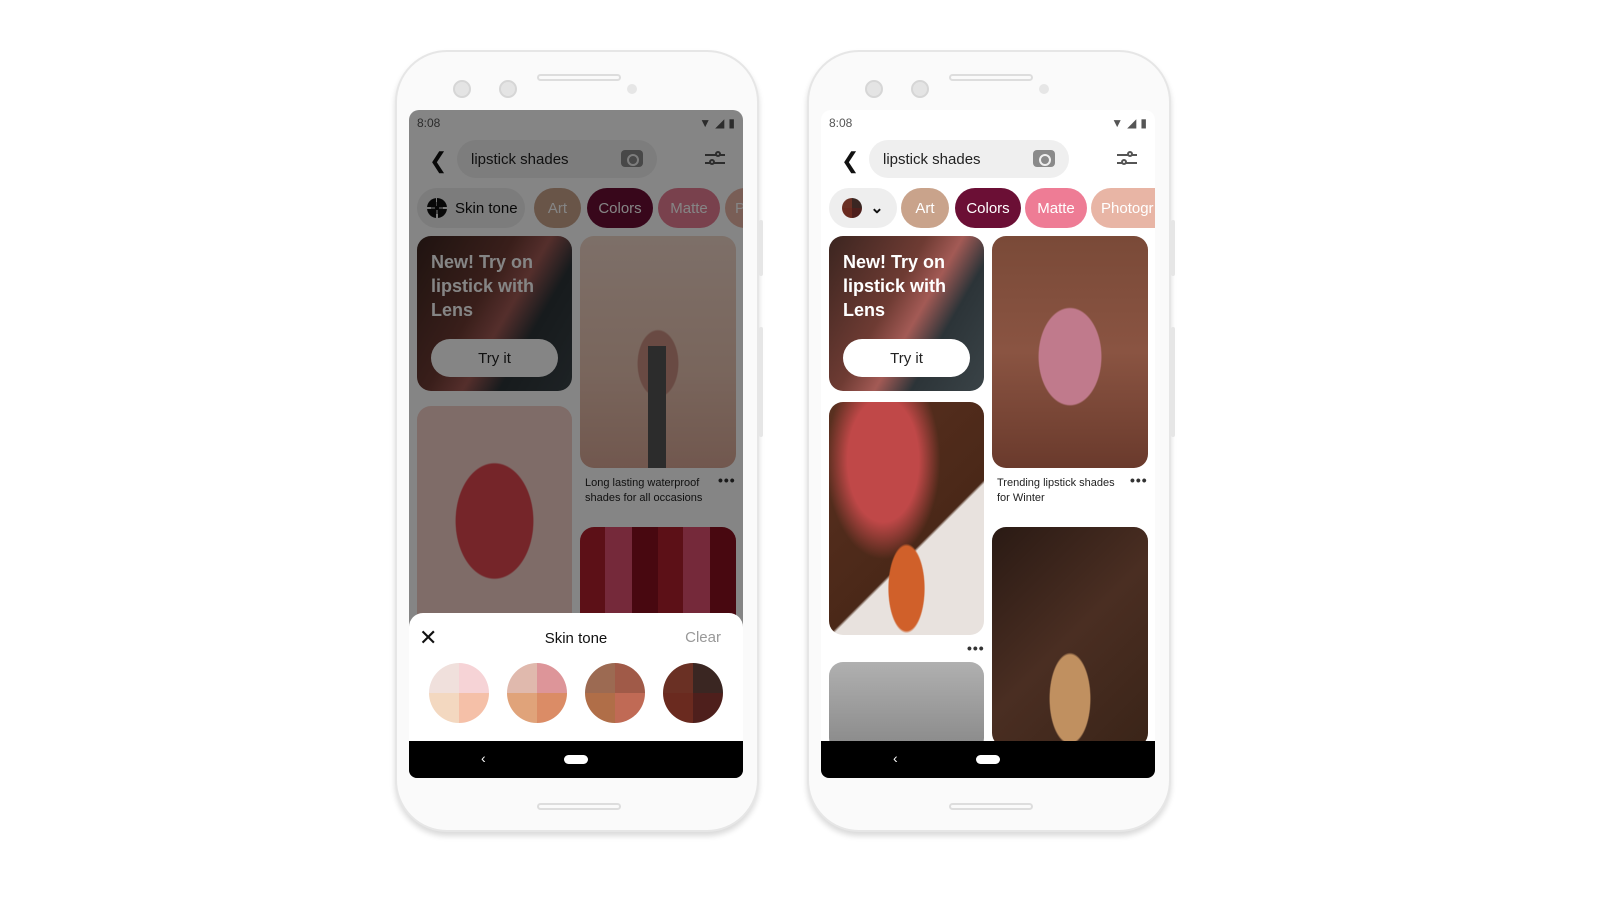 The image size is (1600, 900). What do you see at coordinates (576, 677) in the screenshot?
I see `skin-tone-sheet: ✕ Skin tone Clear` at bounding box center [576, 677].